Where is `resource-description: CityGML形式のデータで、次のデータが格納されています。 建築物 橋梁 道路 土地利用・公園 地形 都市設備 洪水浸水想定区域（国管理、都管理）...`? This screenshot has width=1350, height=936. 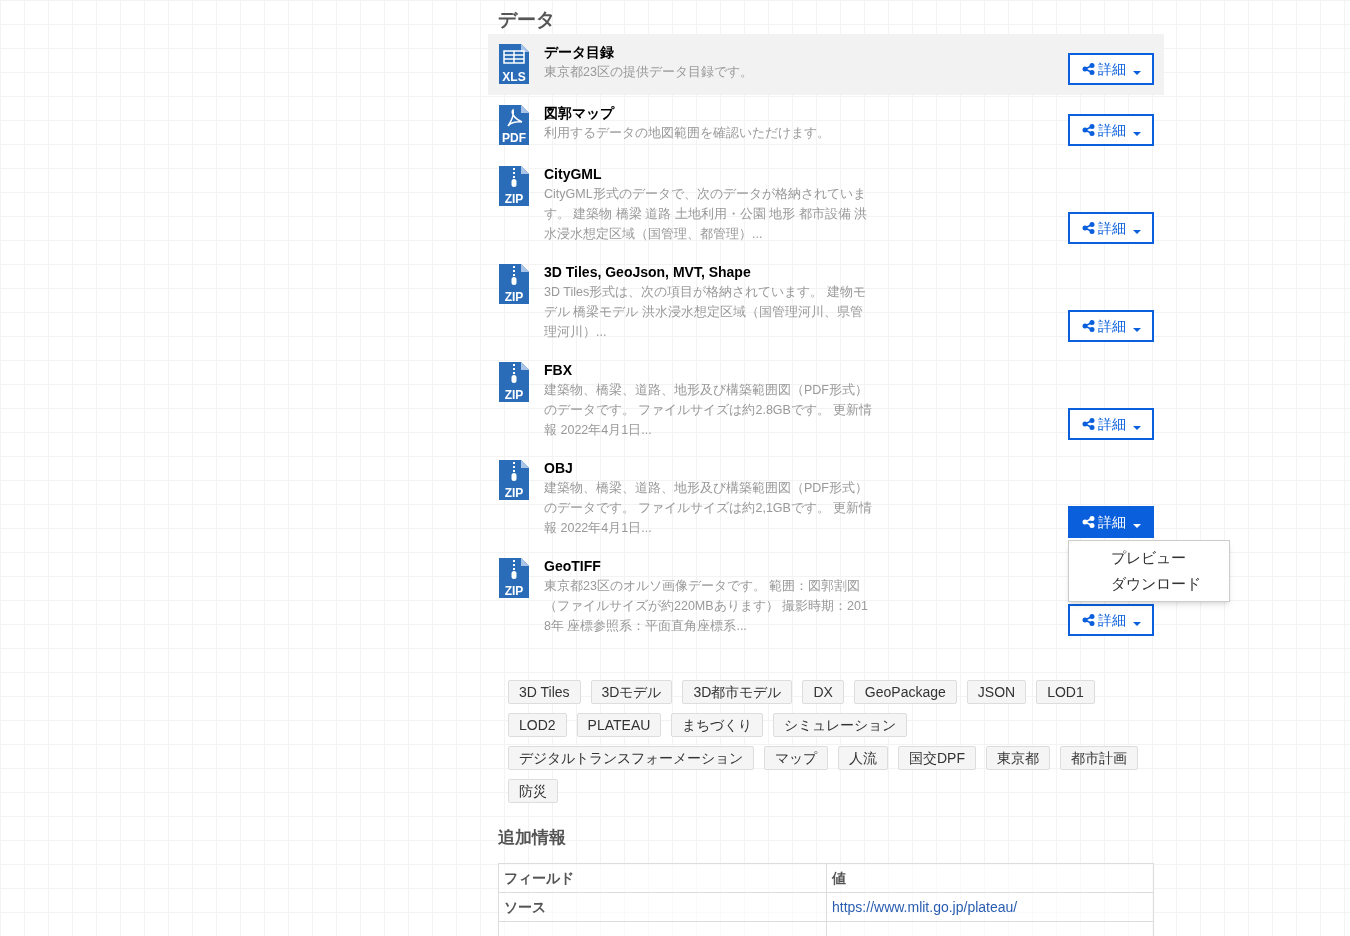
resource-description: CityGML形式のデータで、次のデータが格納されています。 建築物 橋梁 道路 土地利用・公園 地形 都市設備 洪水浸水想定区域（国管理、都管理）... is located at coordinates (706, 214).